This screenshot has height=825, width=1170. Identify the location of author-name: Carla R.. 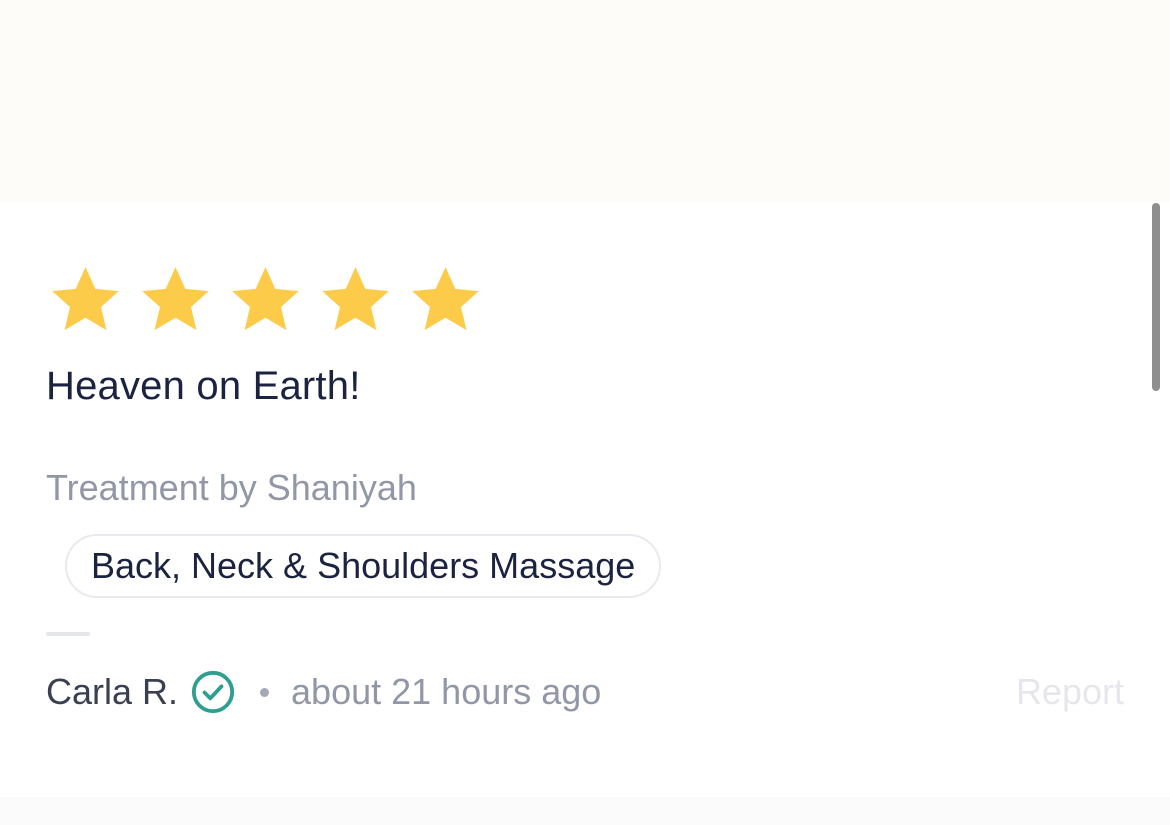
(112, 691).